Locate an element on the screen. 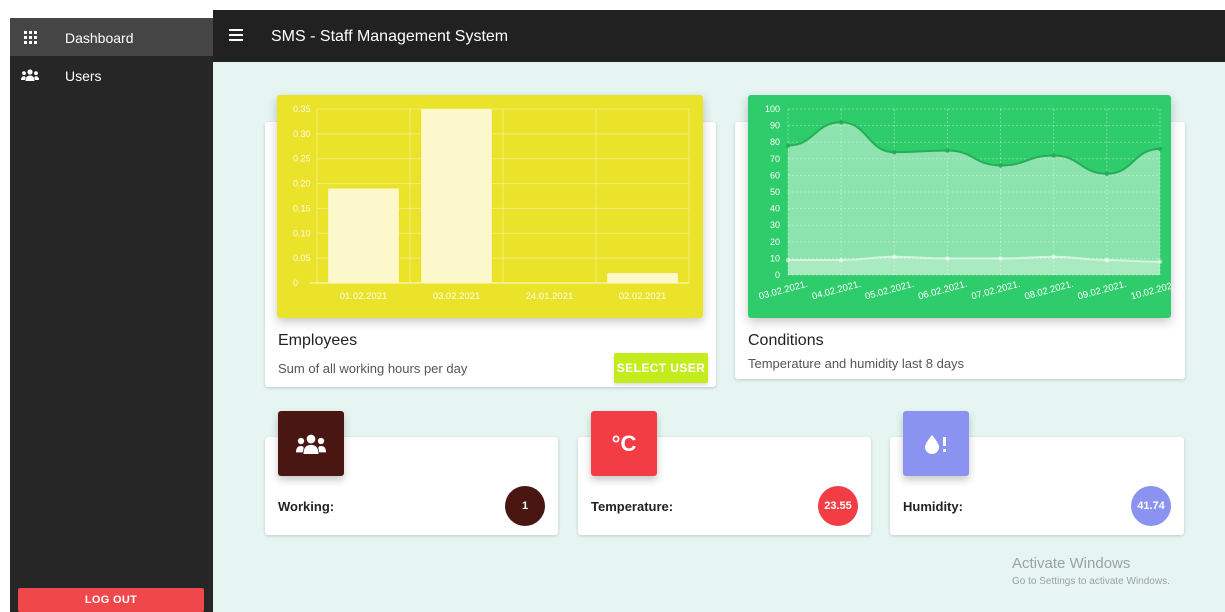 This screenshot has height=612, width=1225. sidebar-item-users: Users is located at coordinates (111, 75).